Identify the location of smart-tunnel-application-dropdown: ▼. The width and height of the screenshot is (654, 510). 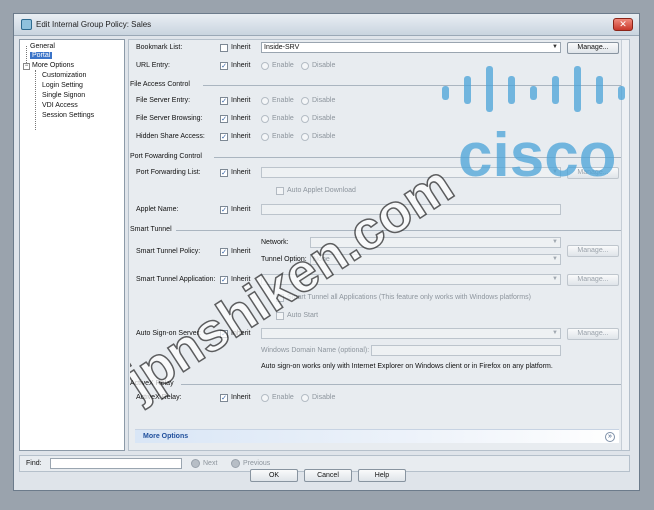
(411, 279).